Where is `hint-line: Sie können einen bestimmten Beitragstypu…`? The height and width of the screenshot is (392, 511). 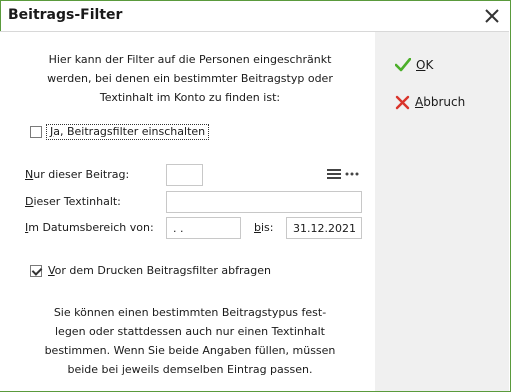 hint-line: Sie können einen bestimmten Beitragstypu… is located at coordinates (190, 312).